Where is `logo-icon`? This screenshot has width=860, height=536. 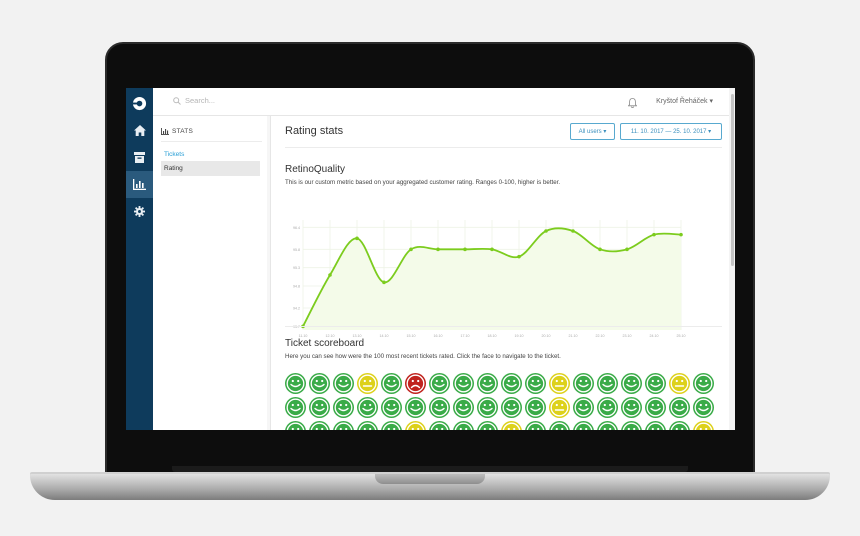 logo-icon is located at coordinates (139, 103).